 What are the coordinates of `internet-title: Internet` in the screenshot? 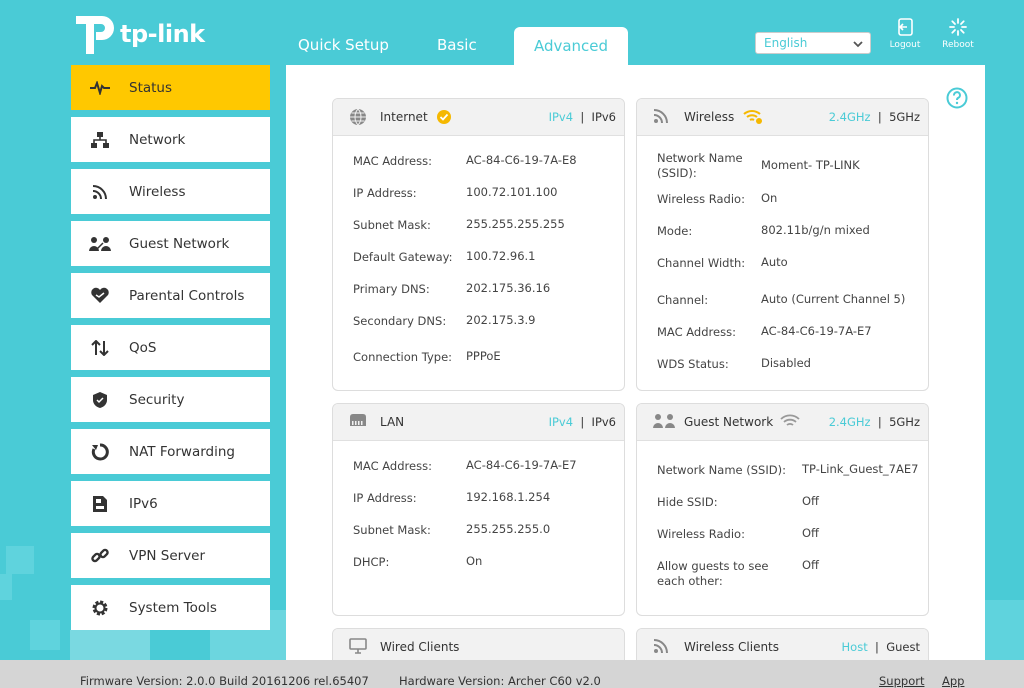 It's located at (404, 117).